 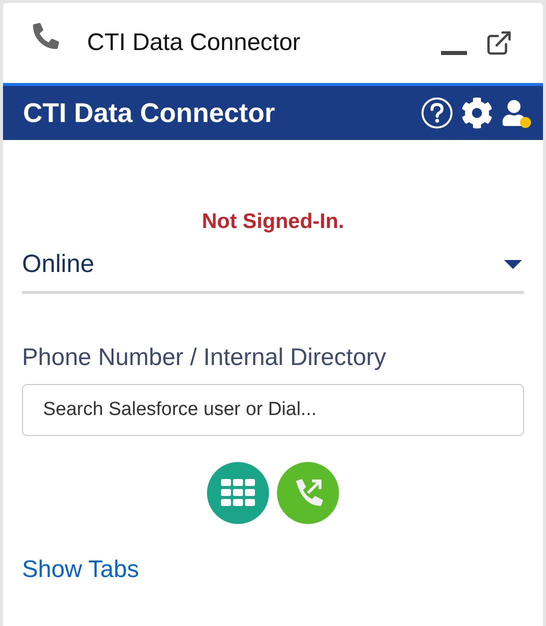 What do you see at coordinates (477, 113) in the screenshot?
I see `settings-button` at bounding box center [477, 113].